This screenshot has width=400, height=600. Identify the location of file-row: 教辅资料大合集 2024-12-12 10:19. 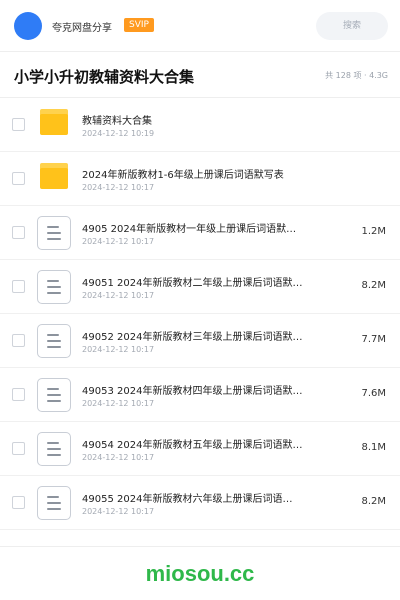
(200, 125).